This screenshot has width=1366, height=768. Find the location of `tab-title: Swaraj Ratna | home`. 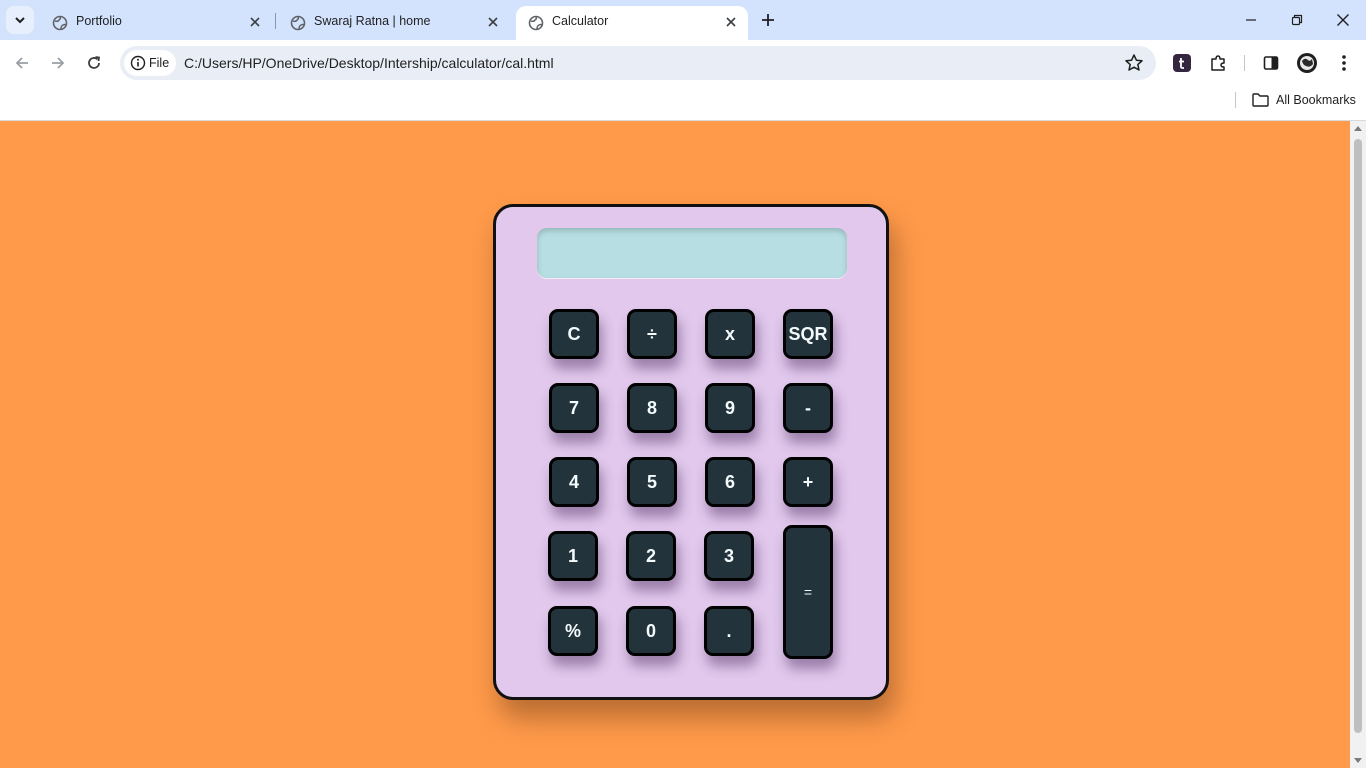

tab-title: Swaraj Ratna | home is located at coordinates (372, 21).